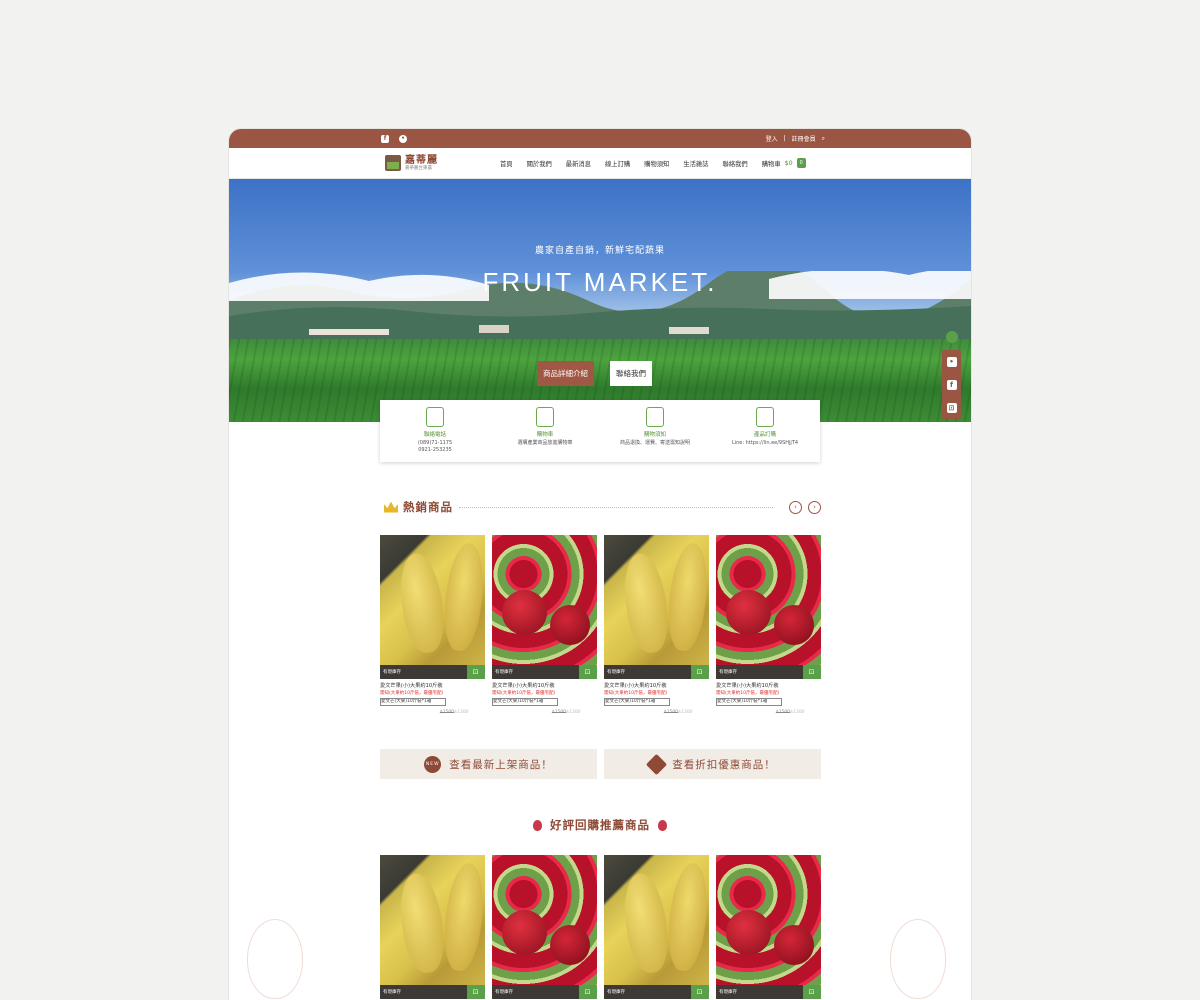 This screenshot has width=1200, height=1000. I want to click on search-icon: ⌕, so click(823, 139).